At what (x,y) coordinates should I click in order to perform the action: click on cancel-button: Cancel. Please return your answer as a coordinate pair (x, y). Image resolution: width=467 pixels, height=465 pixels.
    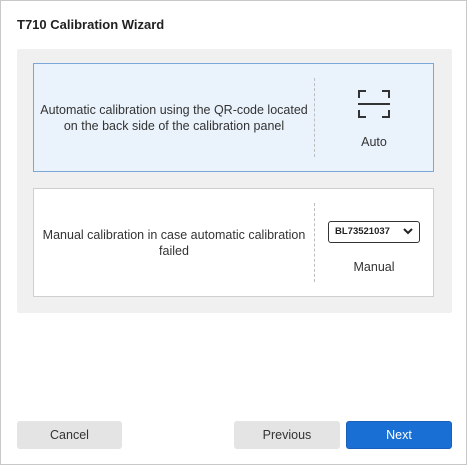
    Looking at the image, I should click on (69, 435).